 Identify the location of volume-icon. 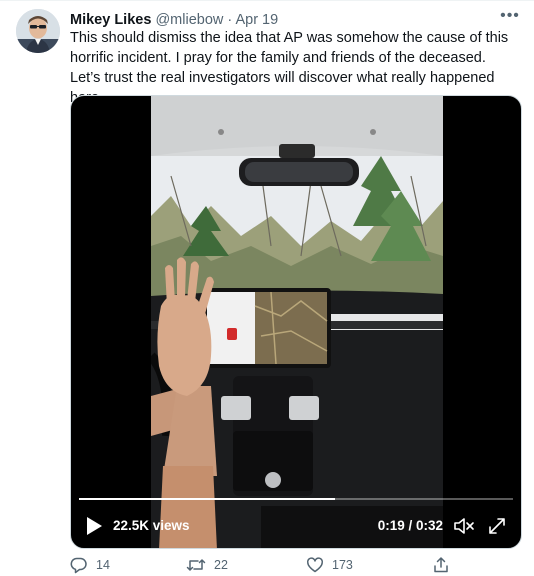
(464, 526).